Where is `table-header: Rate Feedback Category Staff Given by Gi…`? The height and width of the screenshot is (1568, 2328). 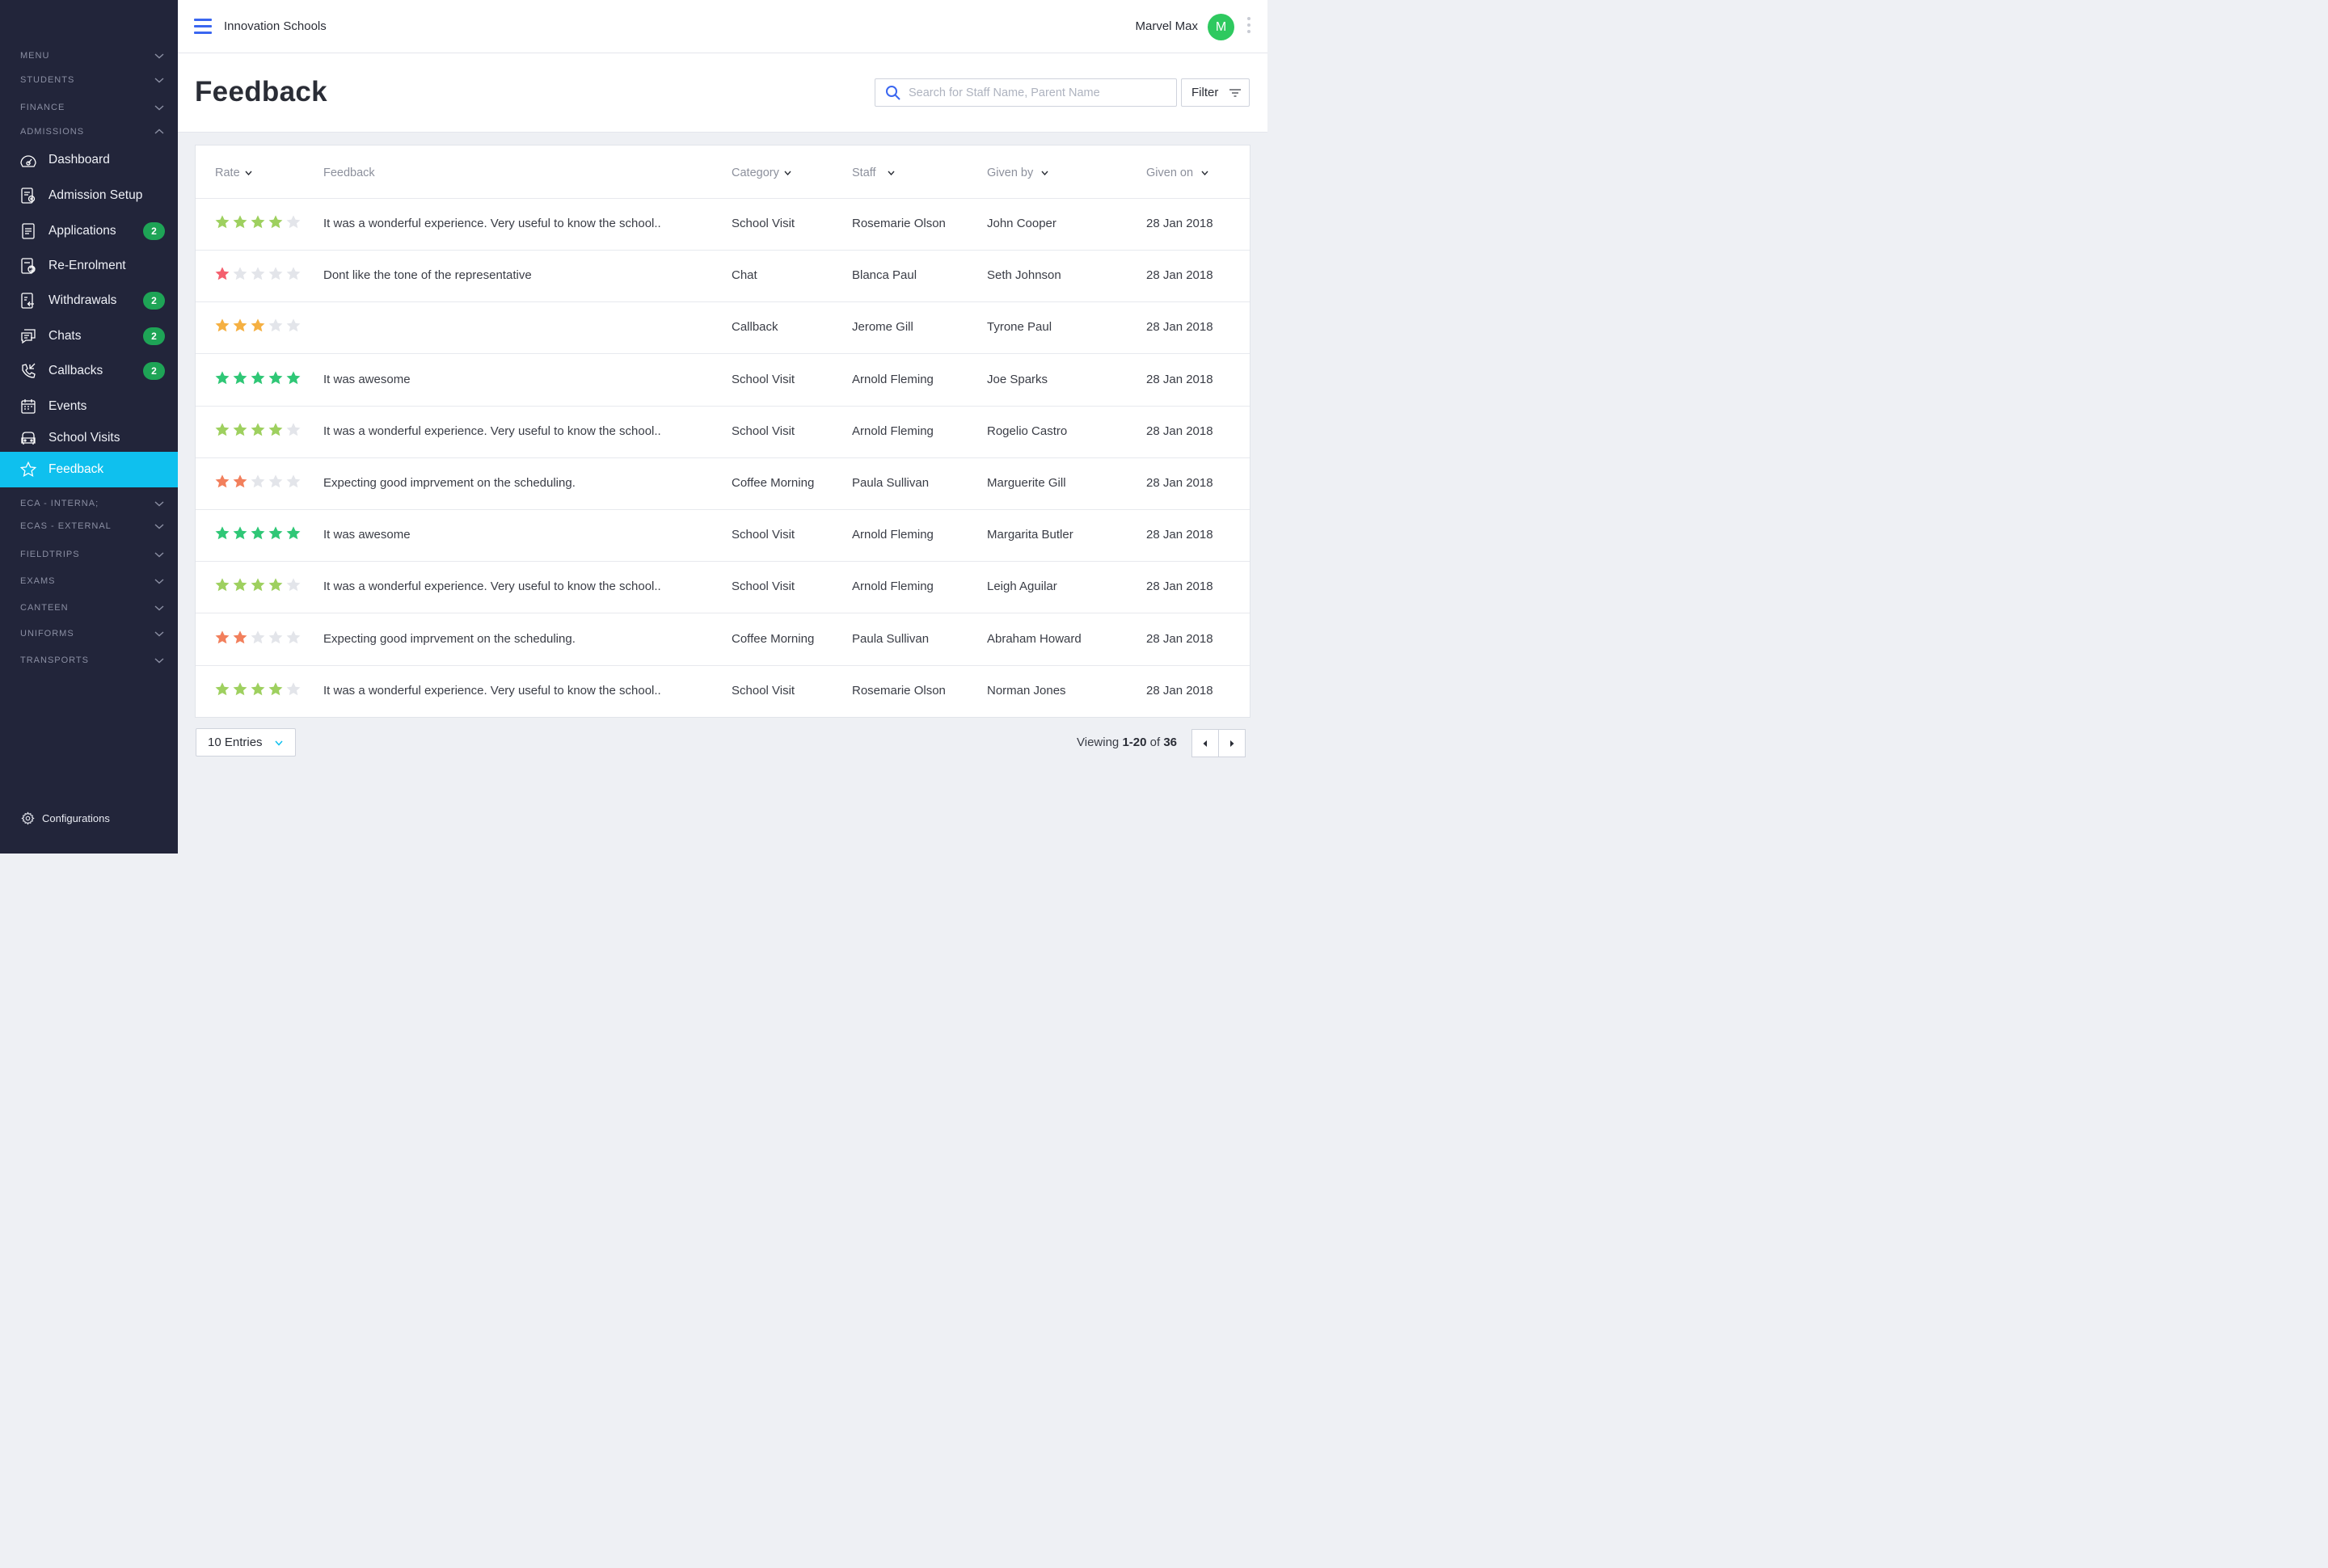
table-header: Rate Feedback Category Staff Given by Gi… is located at coordinates (723, 172).